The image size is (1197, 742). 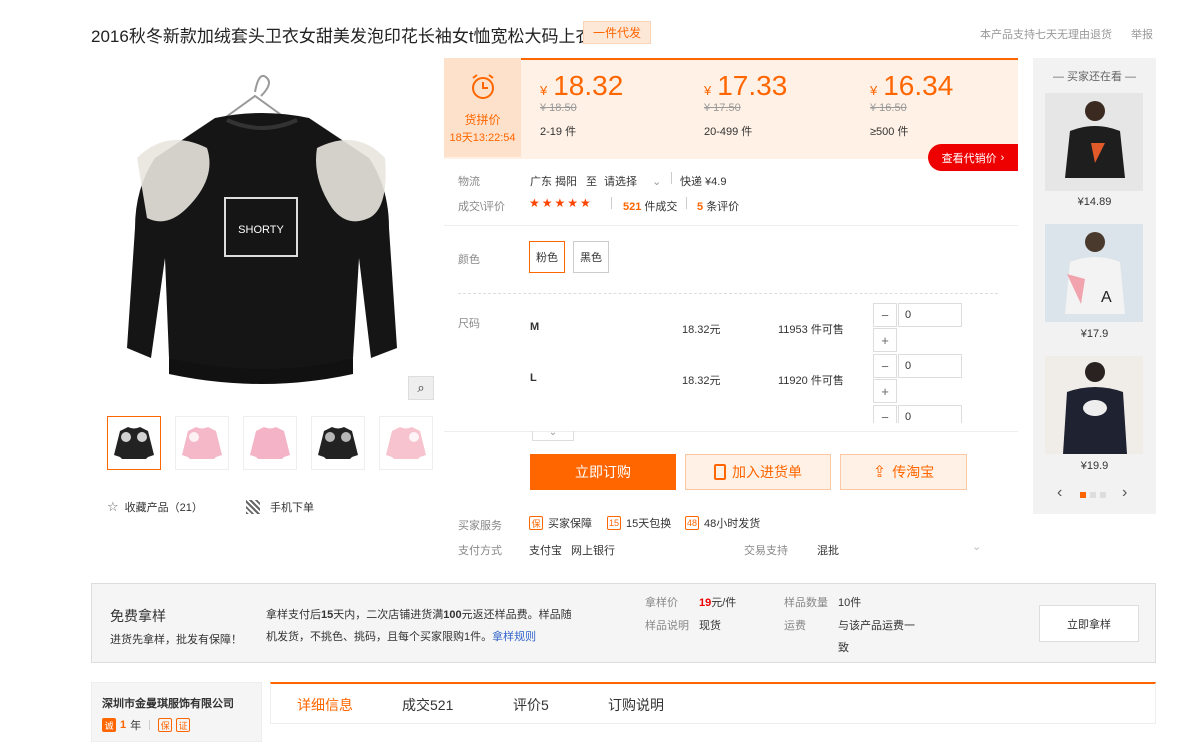 What do you see at coordinates (561, 203) in the screenshot?
I see `rating-stars: ★★★★★` at bounding box center [561, 203].